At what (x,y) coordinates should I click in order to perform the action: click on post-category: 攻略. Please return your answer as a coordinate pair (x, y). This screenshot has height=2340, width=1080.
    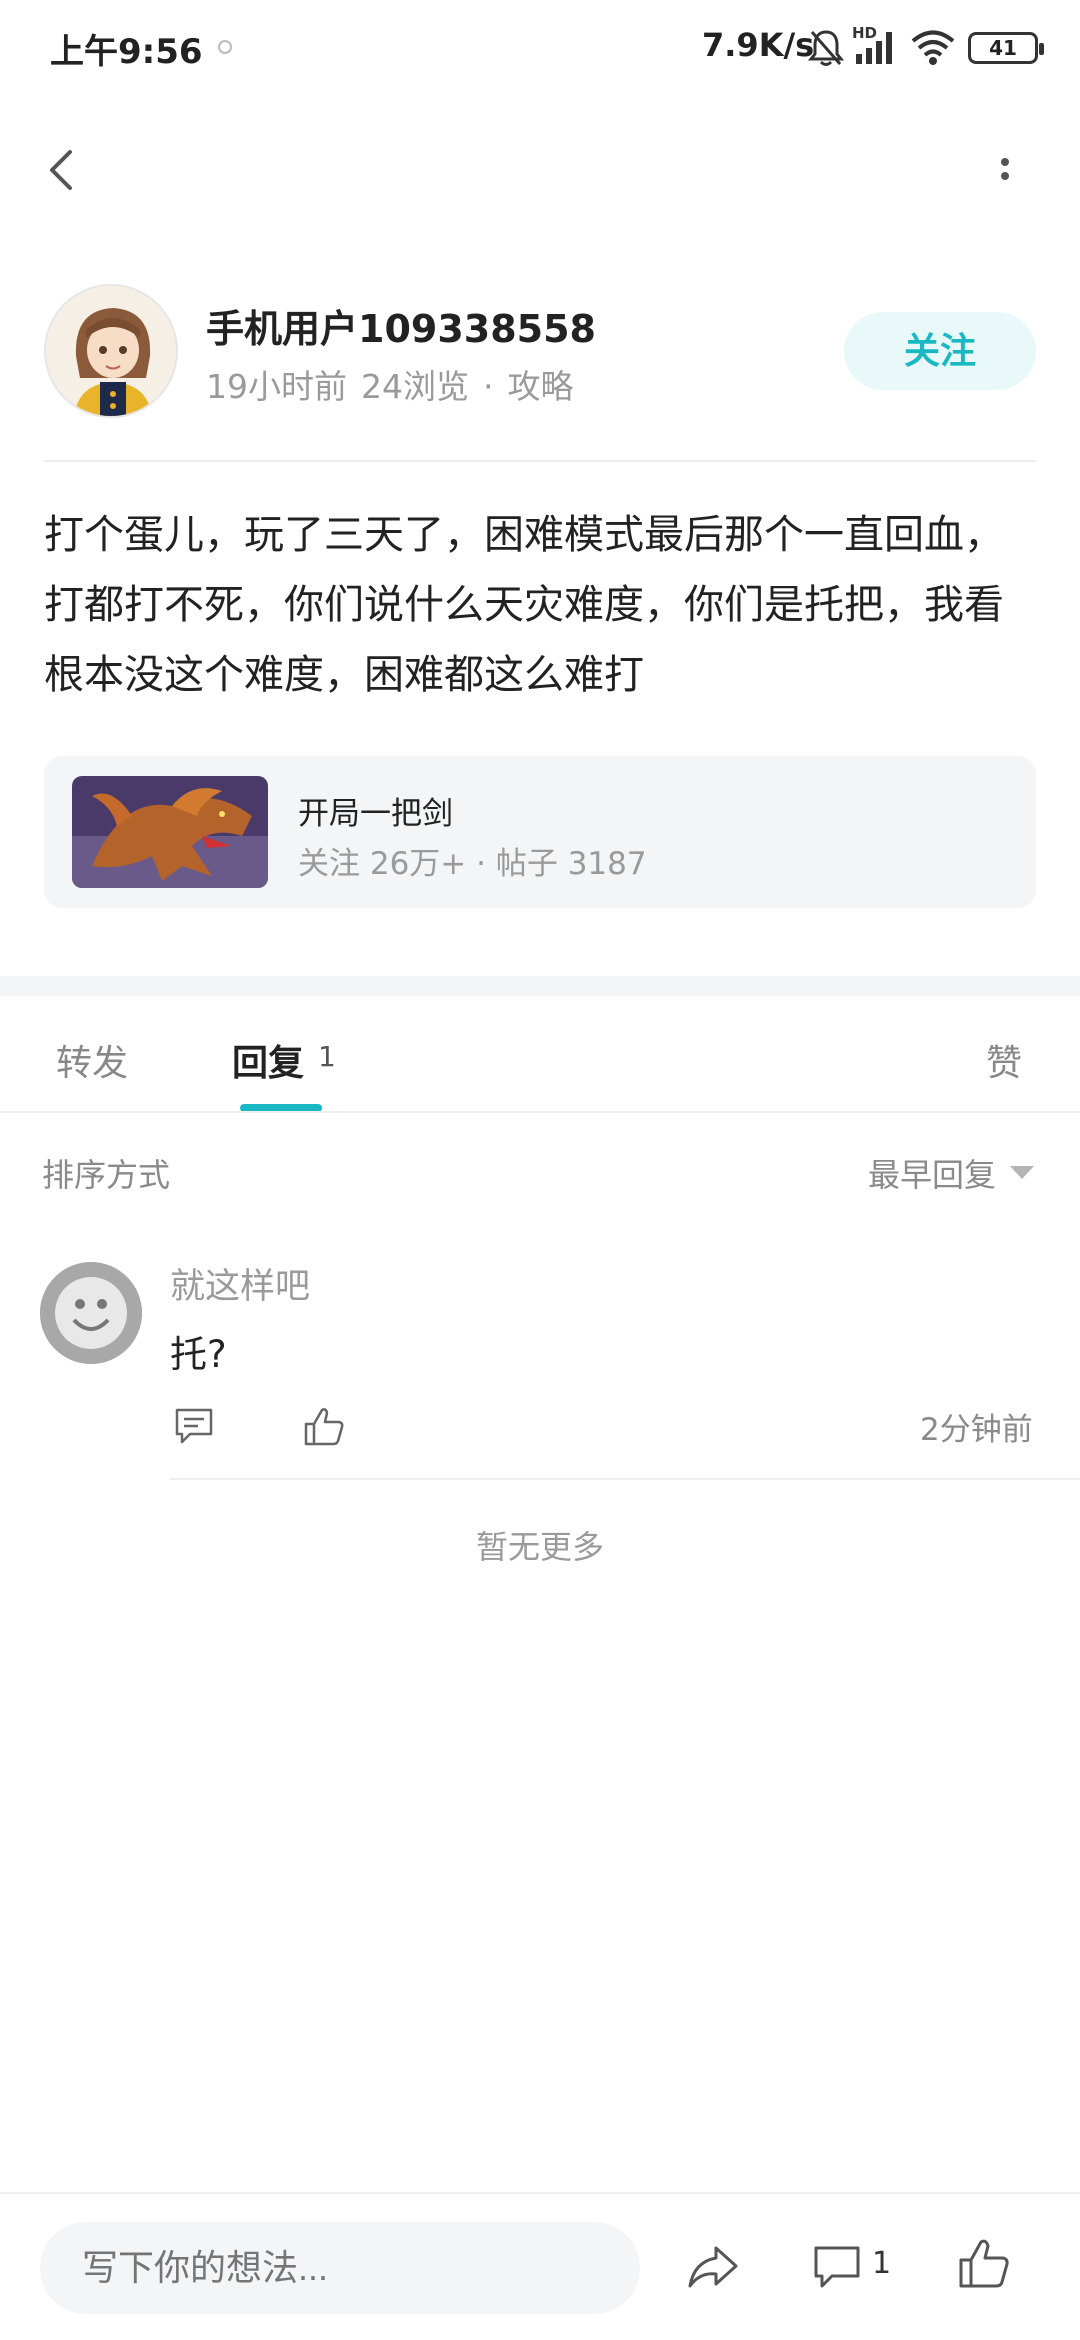
    Looking at the image, I should click on (540, 386).